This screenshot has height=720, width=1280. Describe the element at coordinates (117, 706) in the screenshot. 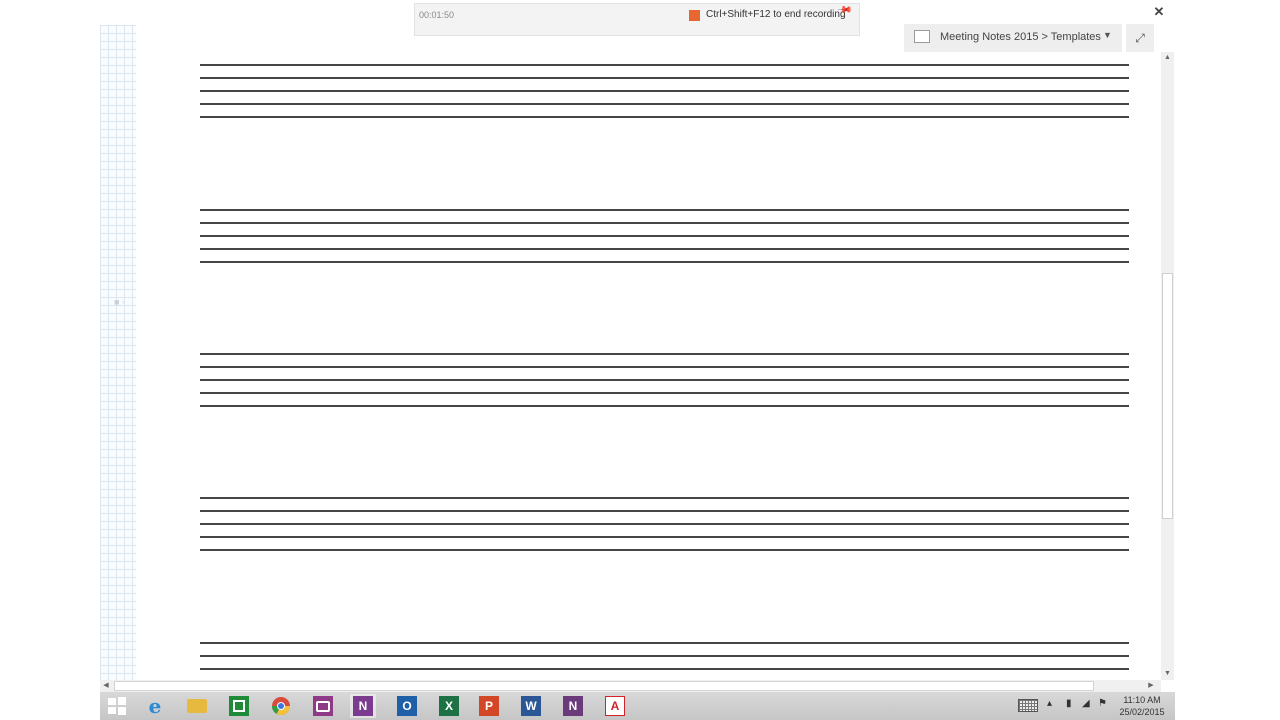

I see `windows-start-icon` at that location.